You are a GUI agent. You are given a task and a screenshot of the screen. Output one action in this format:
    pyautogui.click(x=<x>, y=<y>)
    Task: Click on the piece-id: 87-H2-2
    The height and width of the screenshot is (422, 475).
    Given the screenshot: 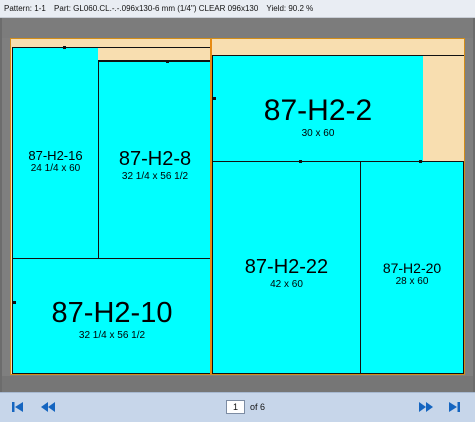 What is the action you would take?
    pyautogui.click(x=318, y=110)
    